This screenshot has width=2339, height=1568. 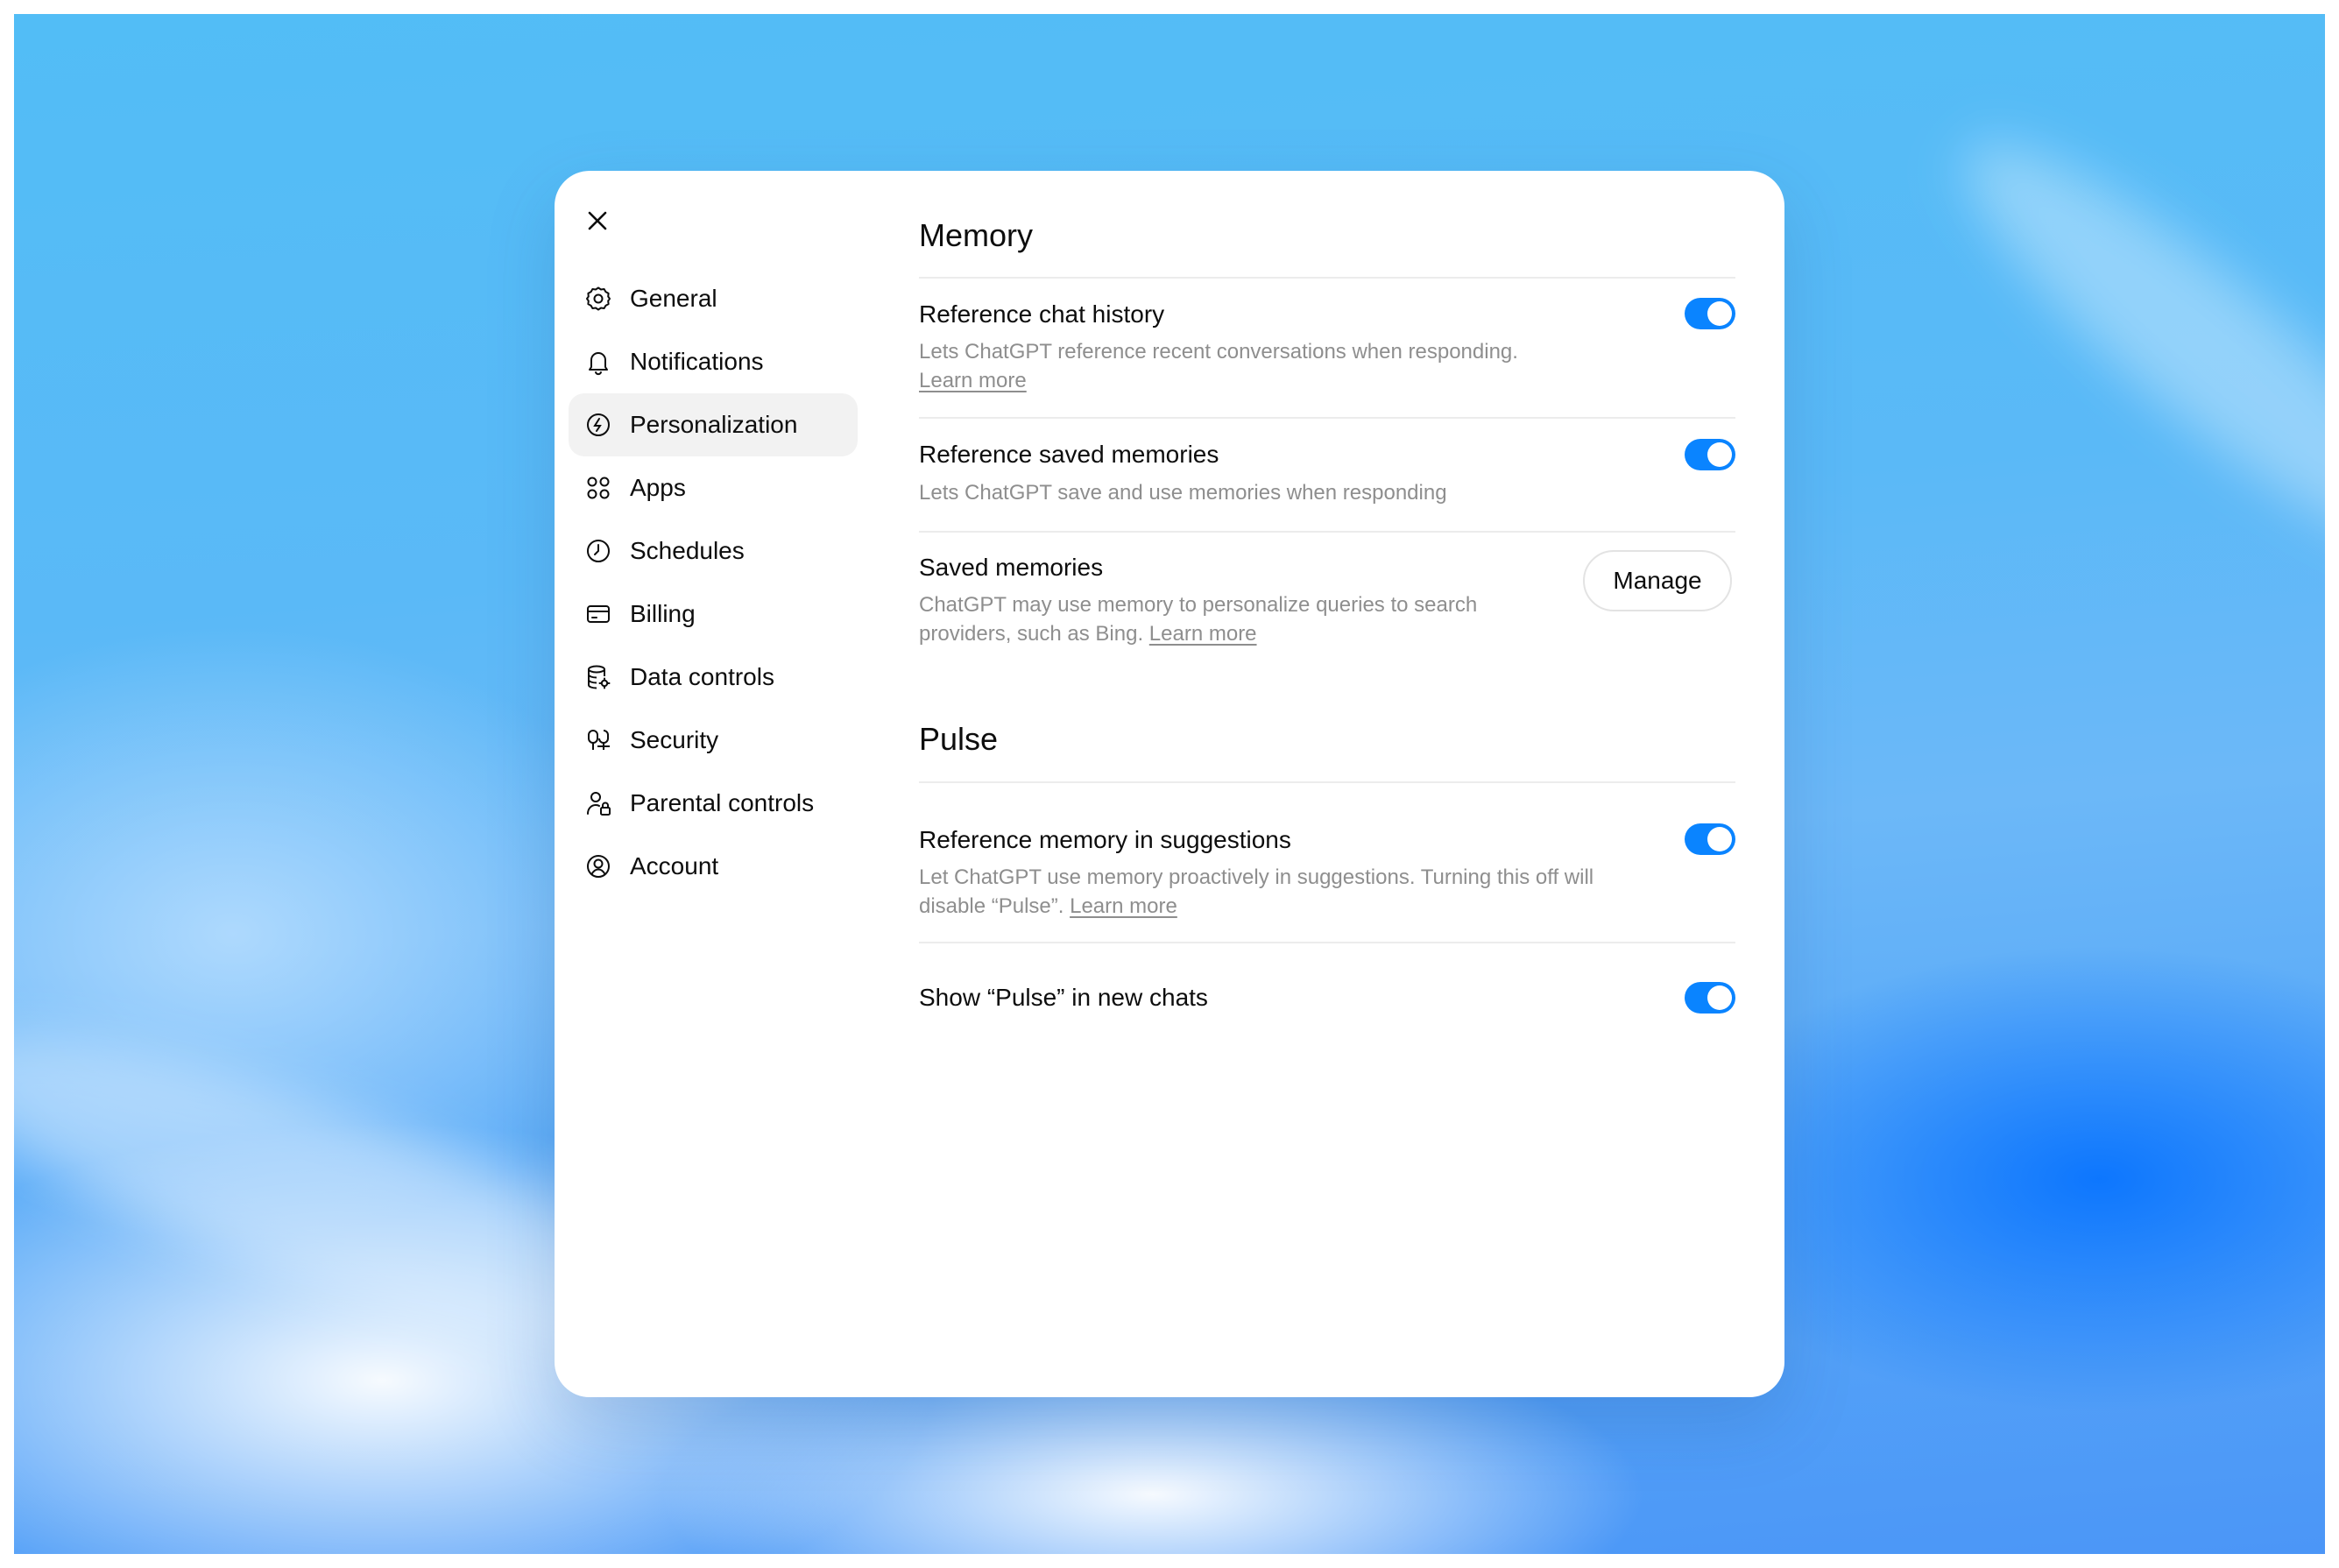 I want to click on sidebar-item-label: Parental controls, so click(x=722, y=802).